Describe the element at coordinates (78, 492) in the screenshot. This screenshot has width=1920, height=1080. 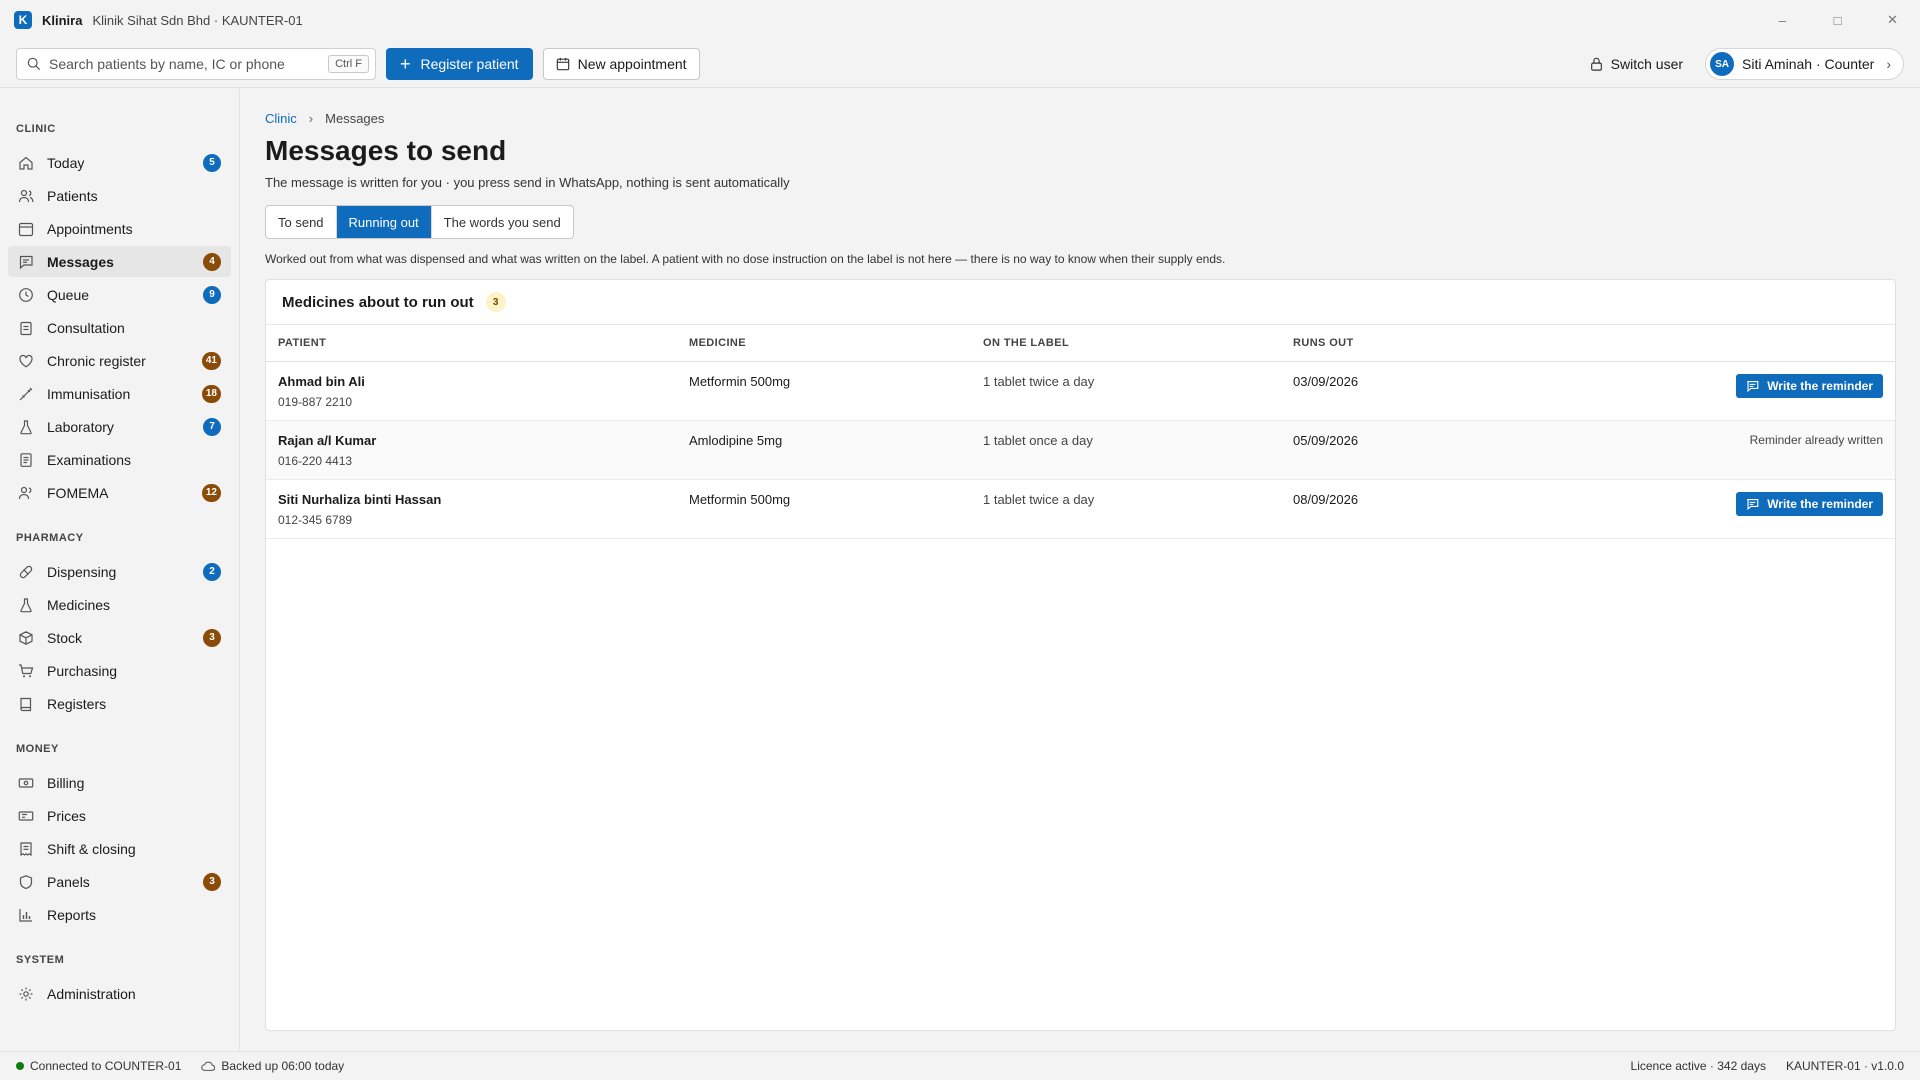
I see `sidebar-item-label: FOMEMA` at that location.